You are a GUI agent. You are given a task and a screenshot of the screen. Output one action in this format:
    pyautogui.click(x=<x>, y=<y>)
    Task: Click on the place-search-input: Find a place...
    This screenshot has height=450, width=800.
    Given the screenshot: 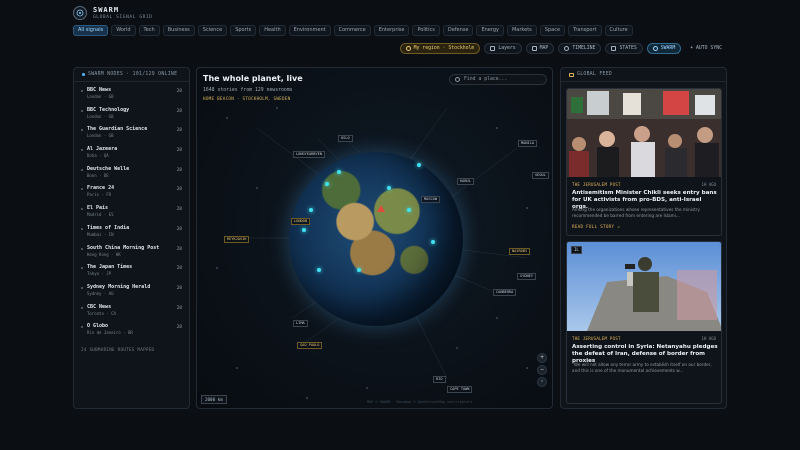 What is the action you would take?
    pyautogui.click(x=498, y=79)
    